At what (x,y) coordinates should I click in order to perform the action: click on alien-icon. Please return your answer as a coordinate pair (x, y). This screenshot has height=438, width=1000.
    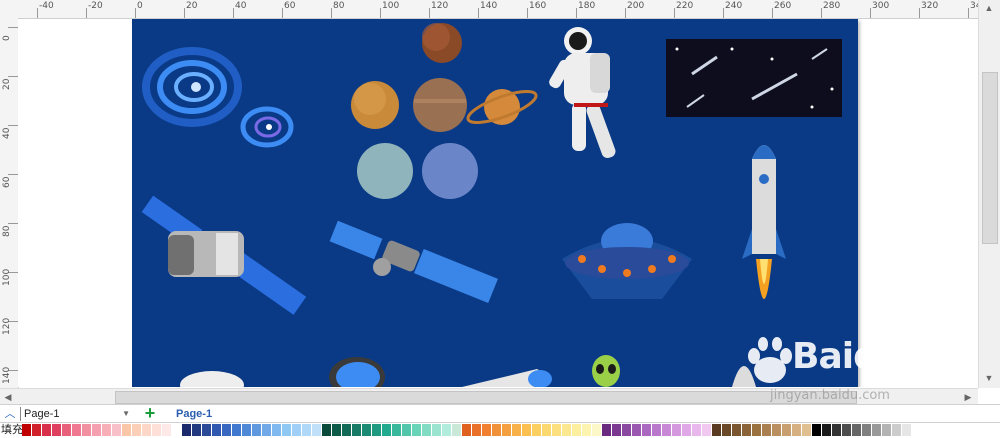
    Looking at the image, I should click on (606, 371).